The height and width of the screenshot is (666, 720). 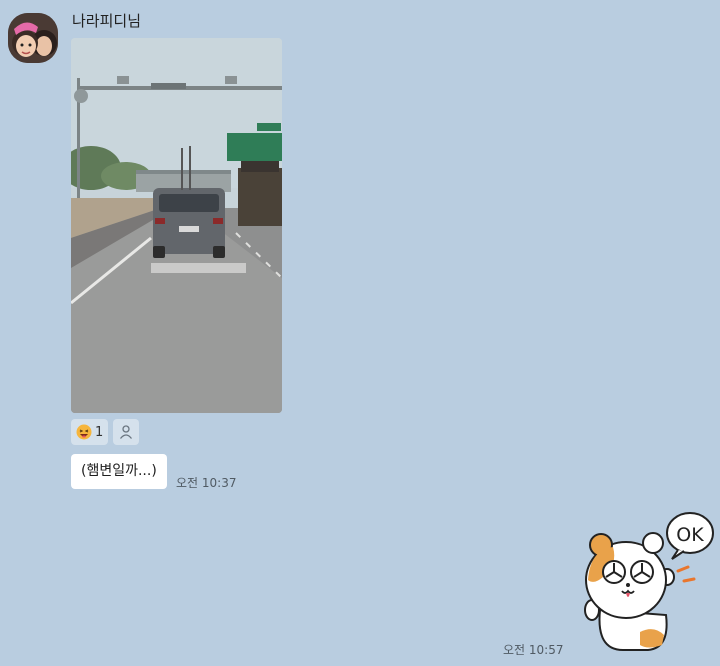 What do you see at coordinates (647, 580) in the screenshot?
I see `hamster-ok-icon: OK` at bounding box center [647, 580].